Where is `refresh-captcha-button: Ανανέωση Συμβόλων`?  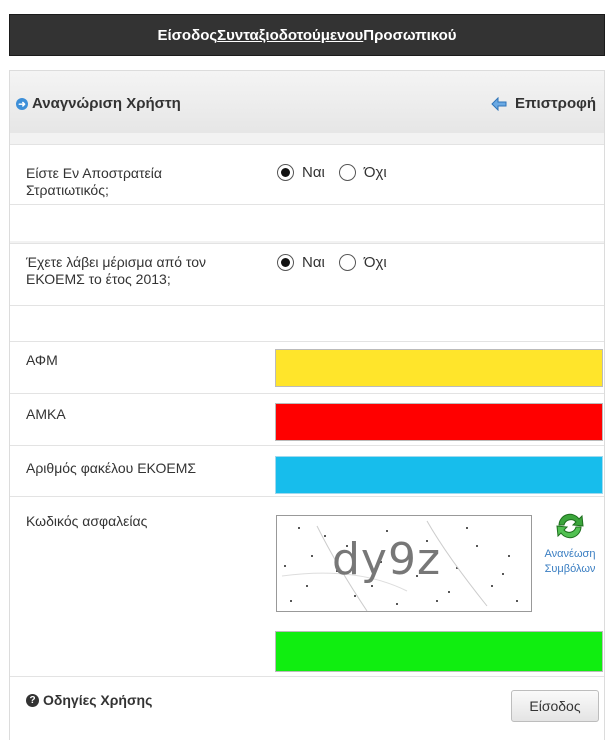
refresh-captcha-button: Ανανέωση Συμβόλων is located at coordinates (570, 543).